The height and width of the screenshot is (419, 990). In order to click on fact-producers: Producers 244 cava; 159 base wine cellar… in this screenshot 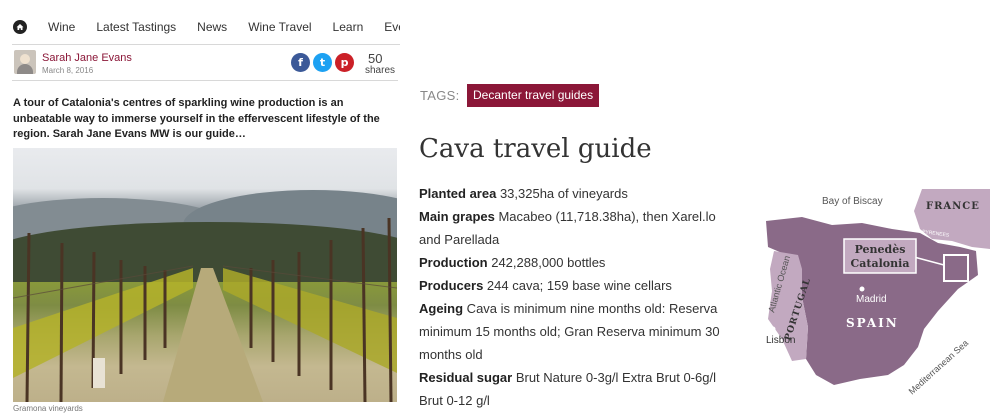, I will do `click(545, 285)`.